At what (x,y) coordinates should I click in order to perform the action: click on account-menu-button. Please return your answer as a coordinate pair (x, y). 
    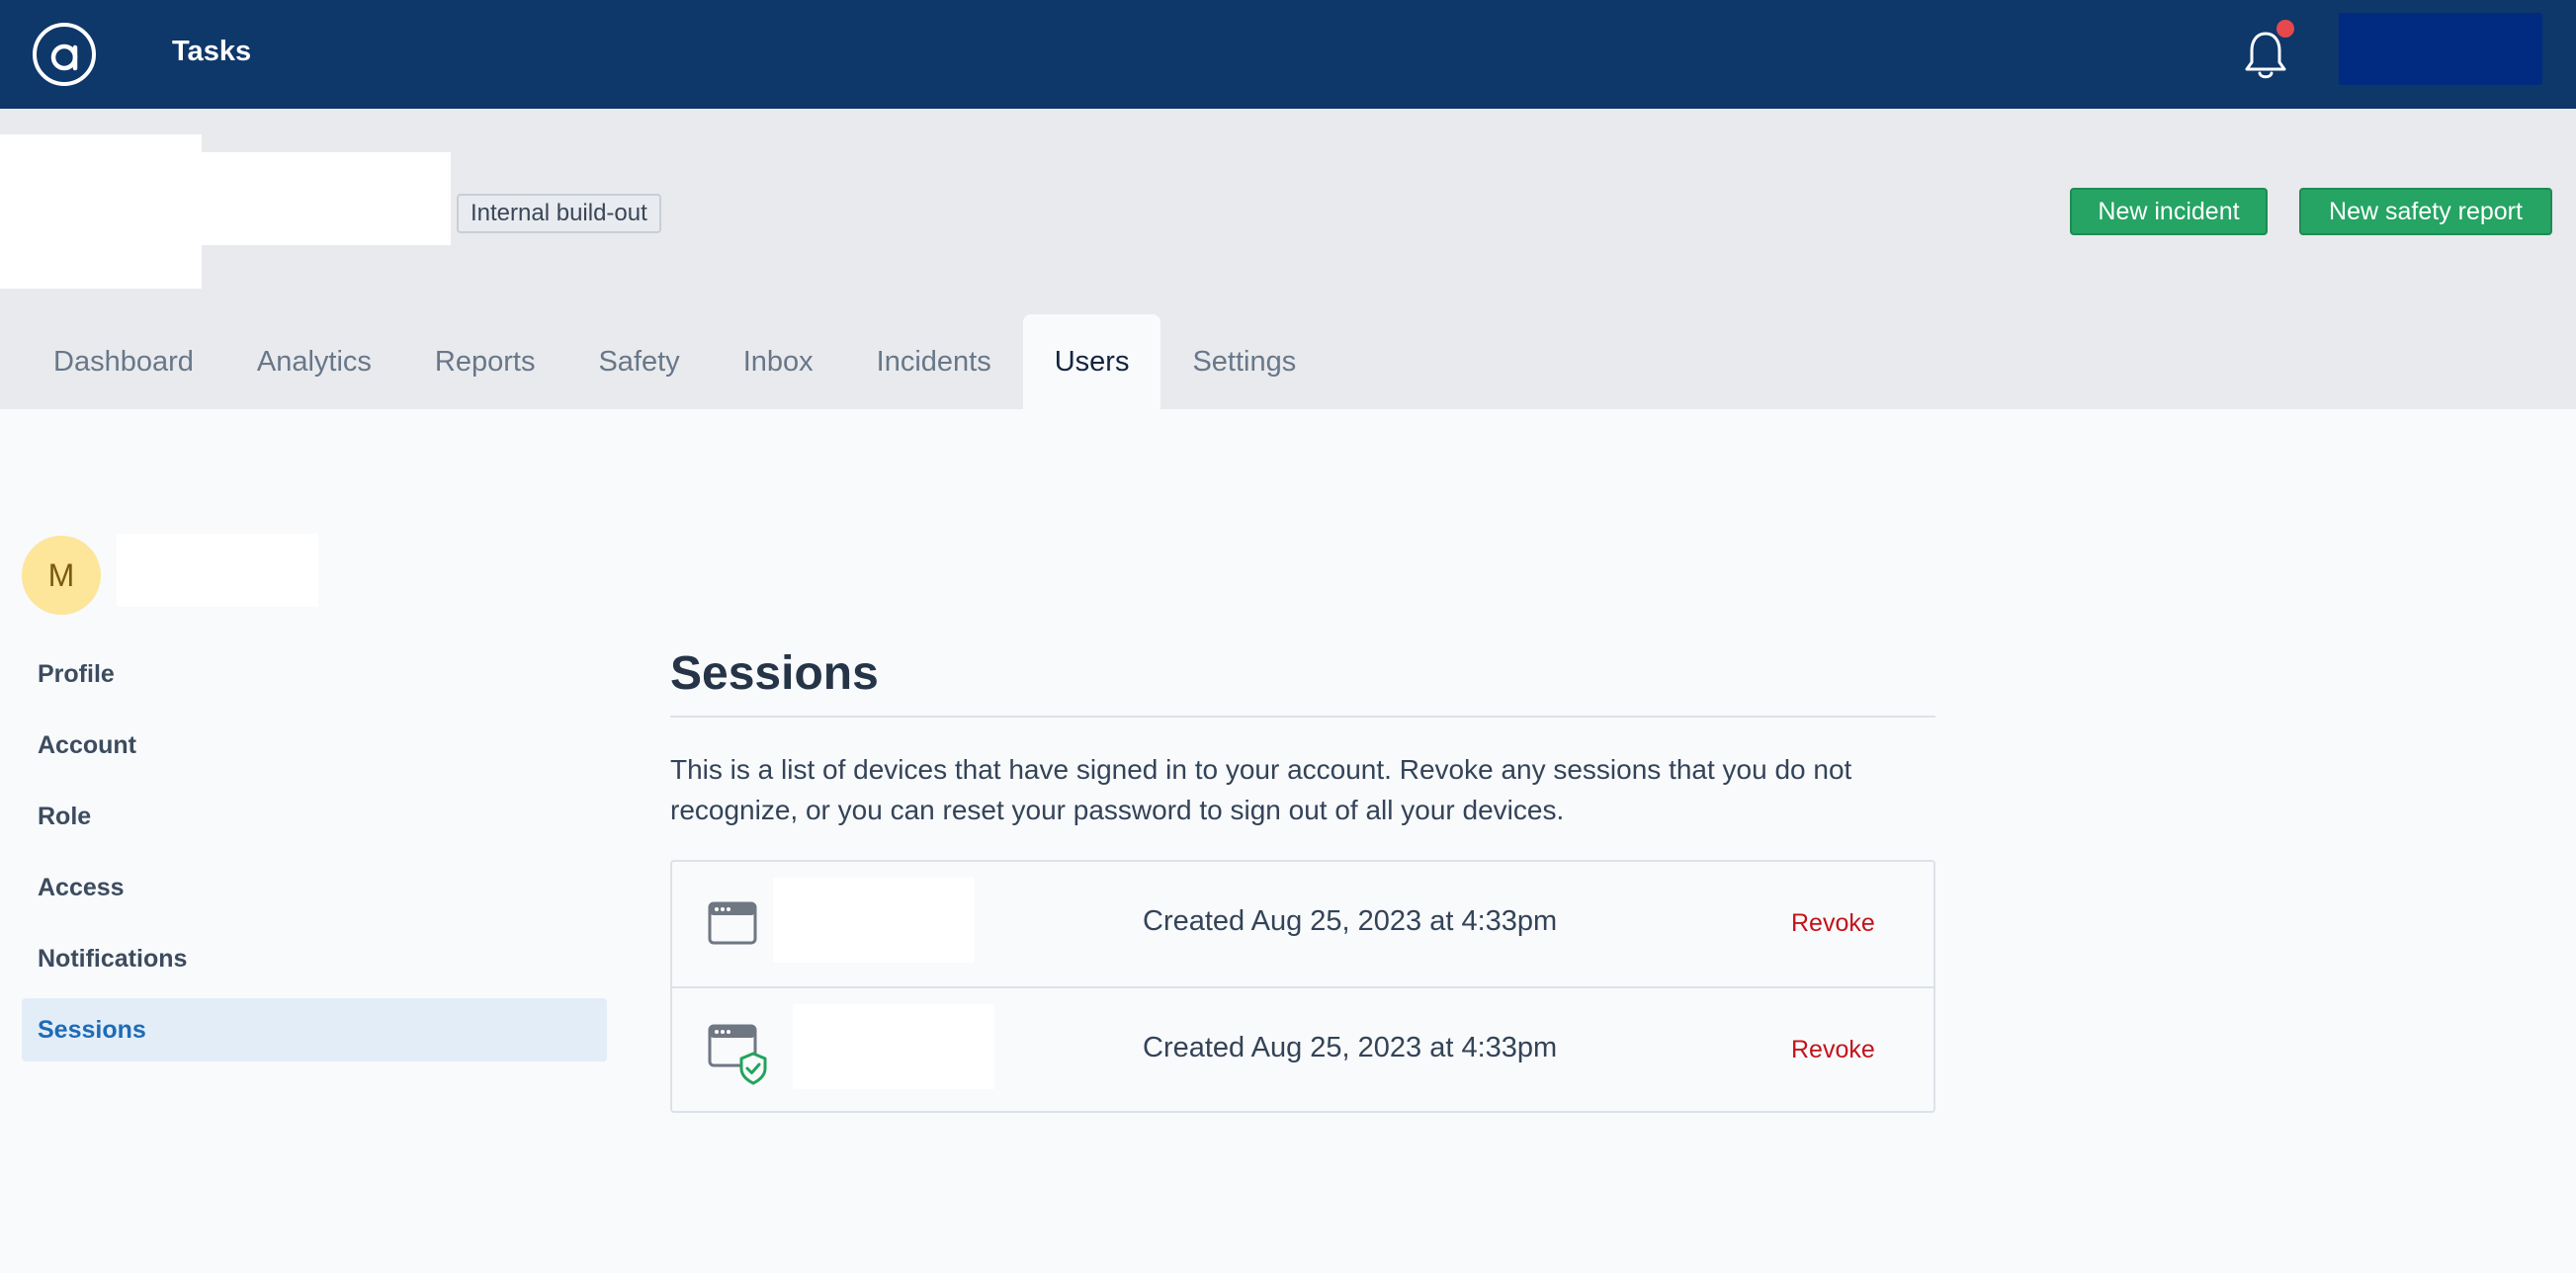
    Looking at the image, I should click on (2440, 49).